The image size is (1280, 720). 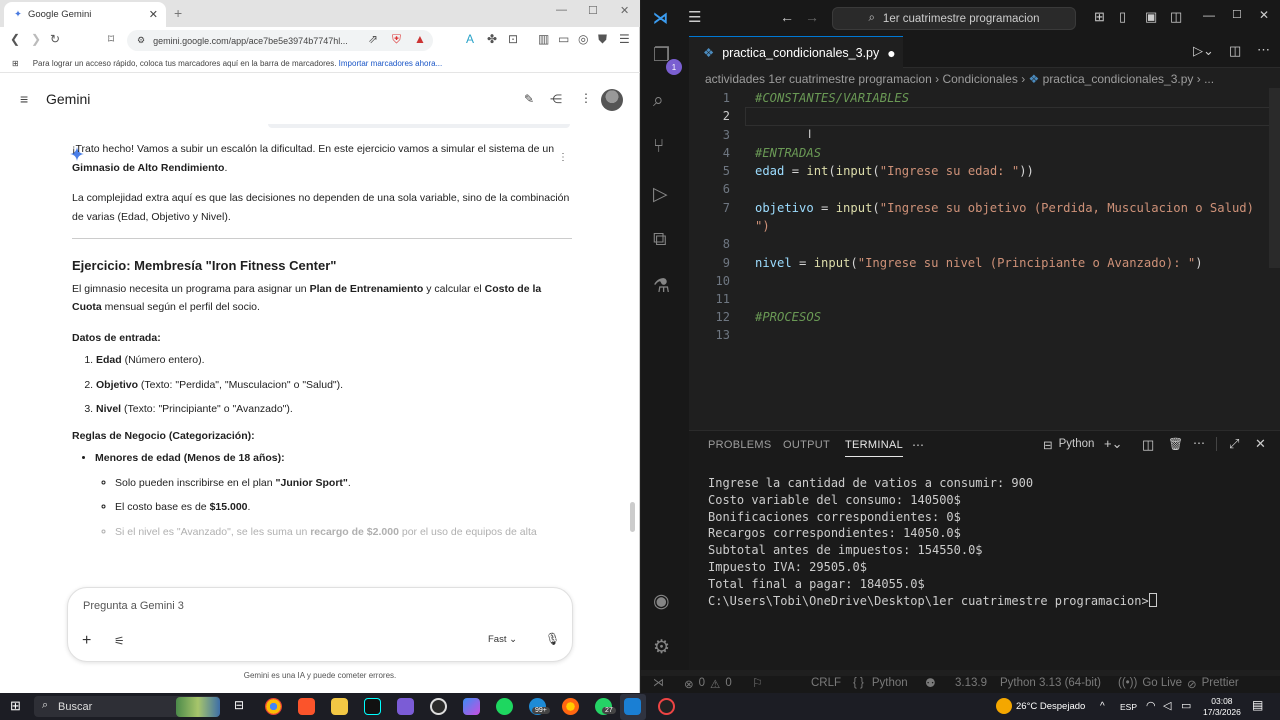 I want to click on obs-app-icon, so click(x=666, y=706).